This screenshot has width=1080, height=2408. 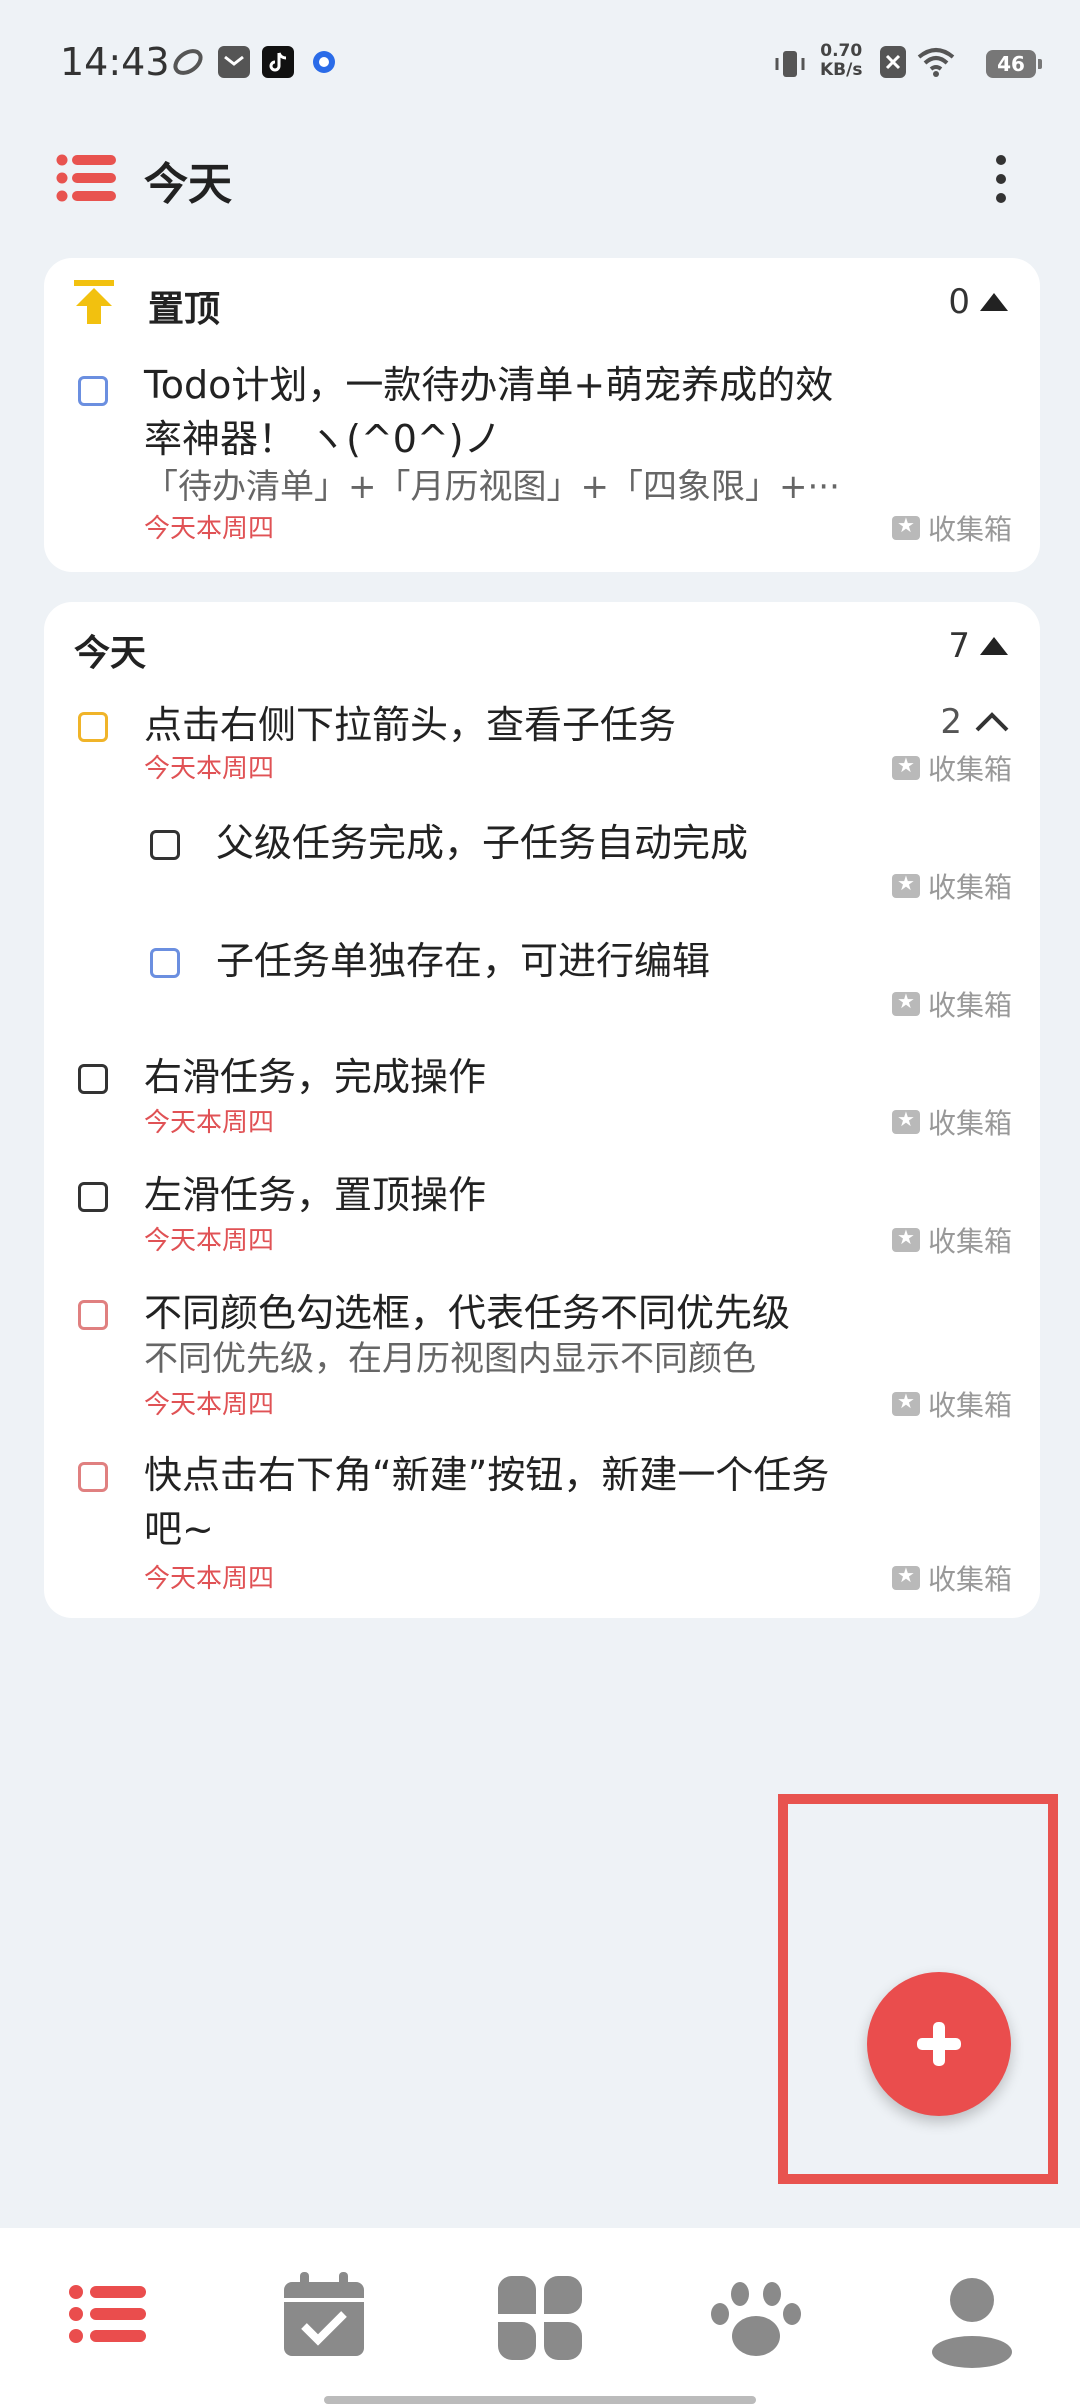 I want to click on task-title: 父级任务完成，子任务自动完成, so click(x=482, y=843).